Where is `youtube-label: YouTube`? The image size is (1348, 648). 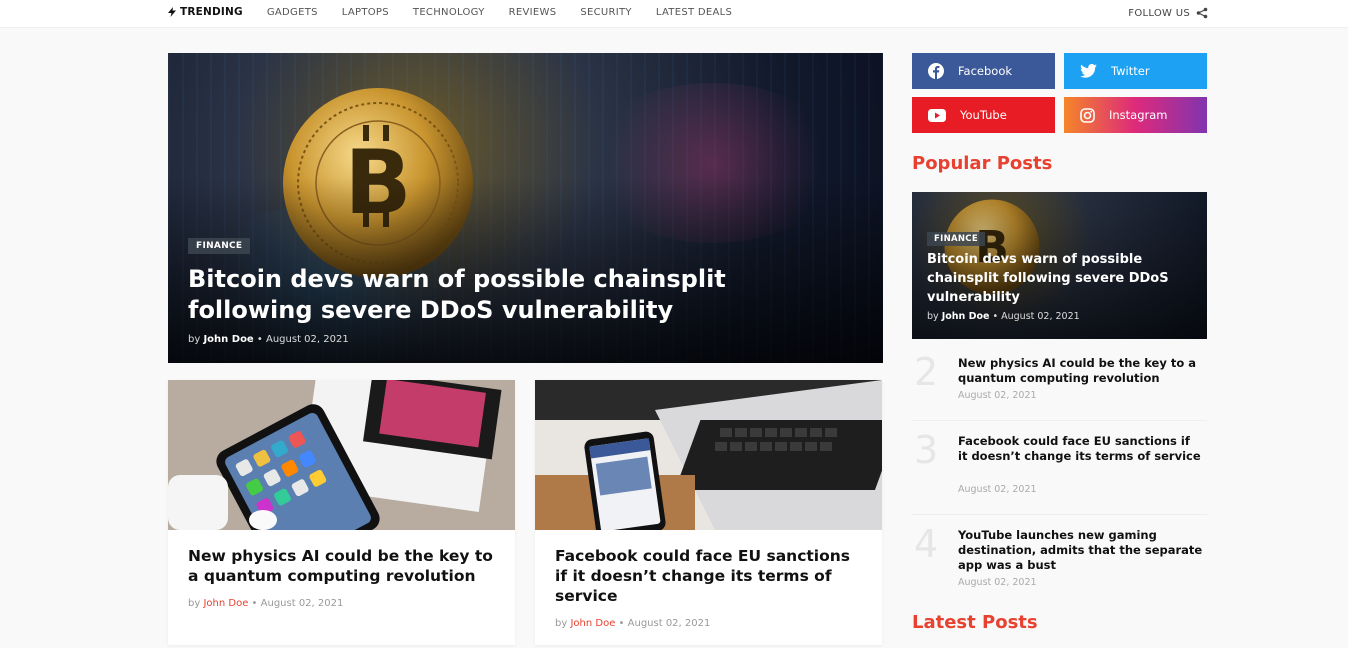
youtube-label: YouTube is located at coordinates (983, 115).